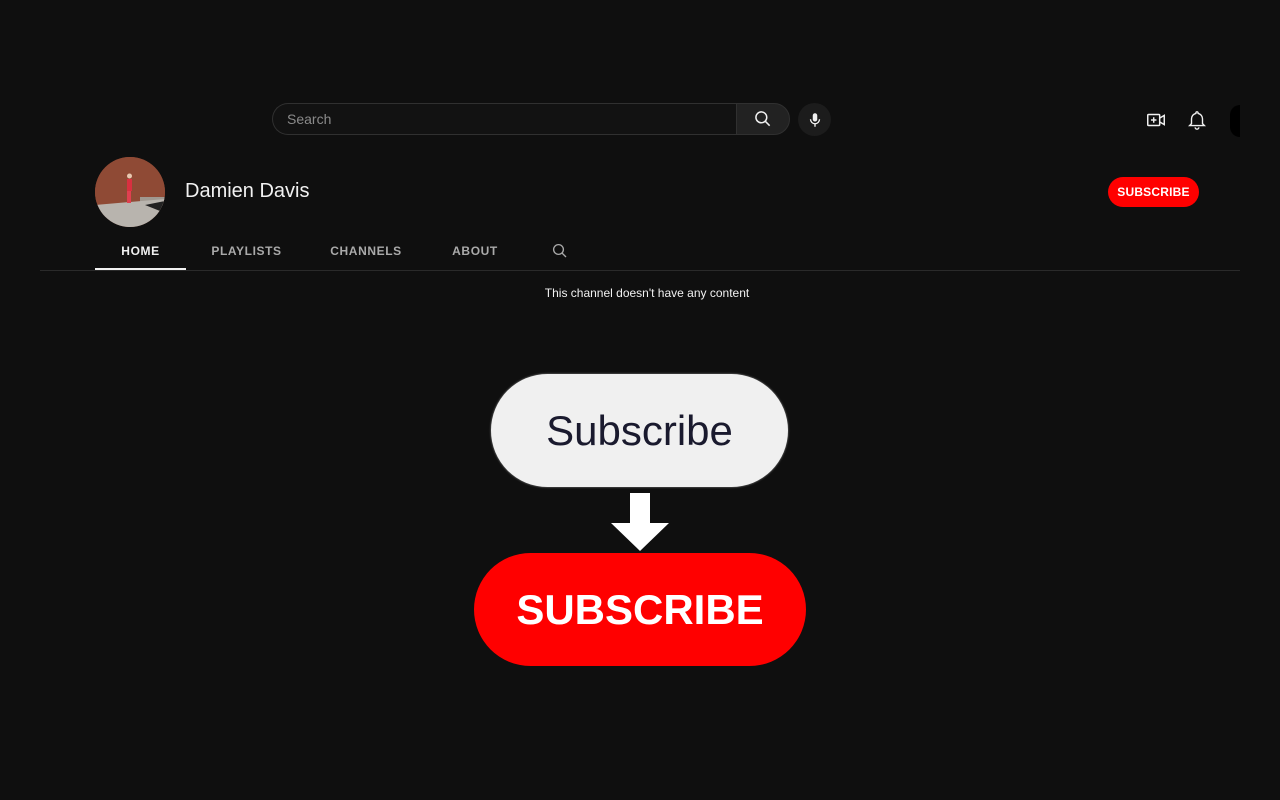 This screenshot has height=800, width=1280. I want to click on account-avatar, so click(1235, 121).